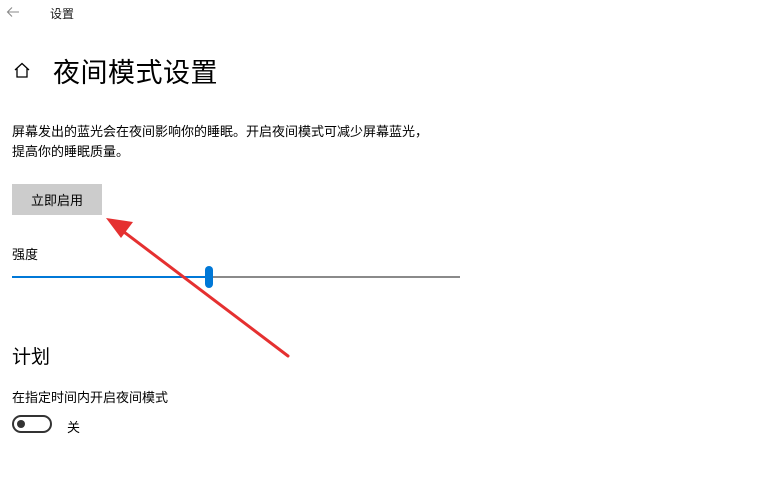 This screenshot has width=769, height=488. I want to click on home-icon, so click(22, 70).